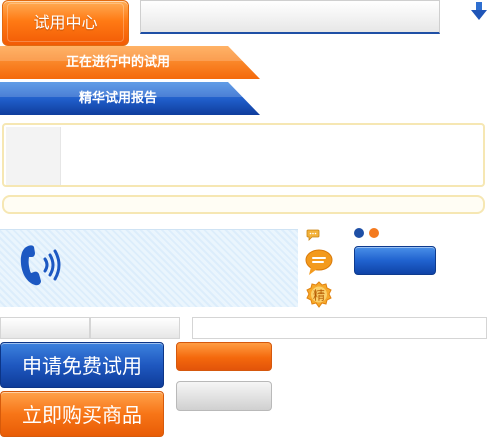 Image resolution: width=487 pixels, height=440 pixels. Describe the element at coordinates (243, 155) in the screenshot. I see `info-panel` at that location.